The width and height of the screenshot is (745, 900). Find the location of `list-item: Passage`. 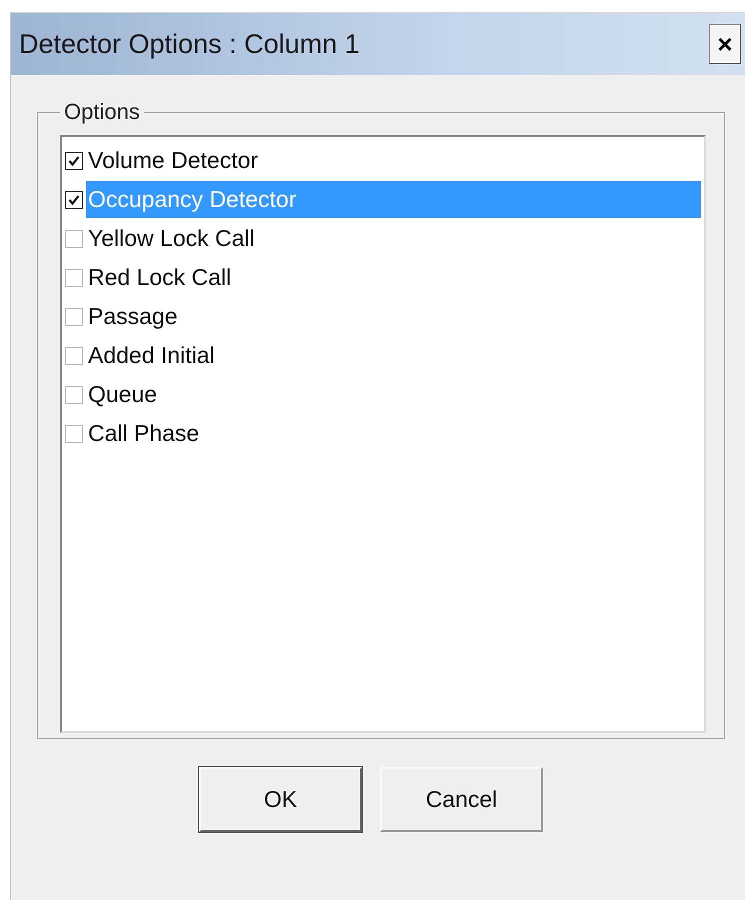

list-item: Passage is located at coordinates (393, 316).